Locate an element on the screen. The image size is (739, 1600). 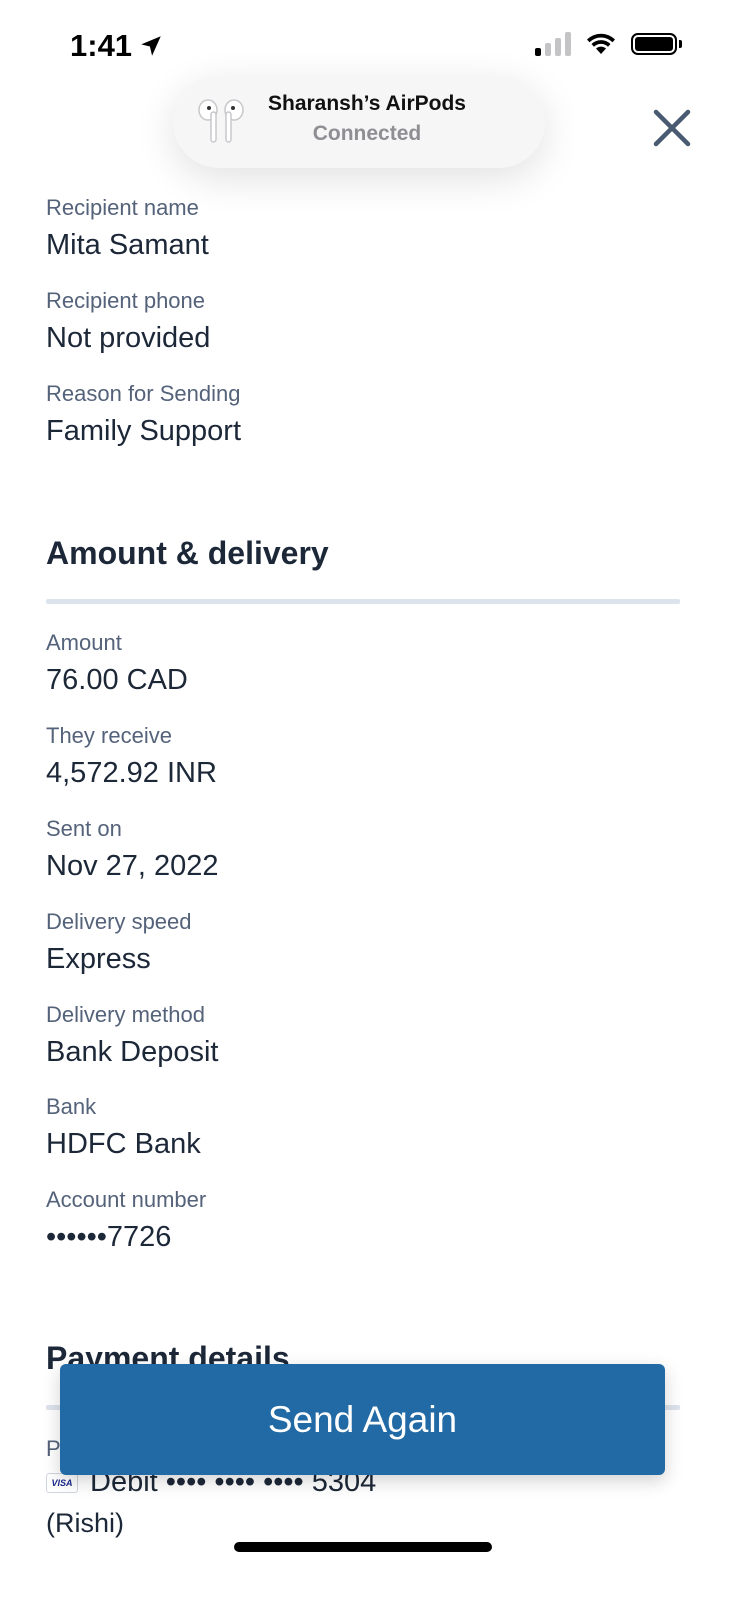
field-value: Not provided is located at coordinates (128, 338).